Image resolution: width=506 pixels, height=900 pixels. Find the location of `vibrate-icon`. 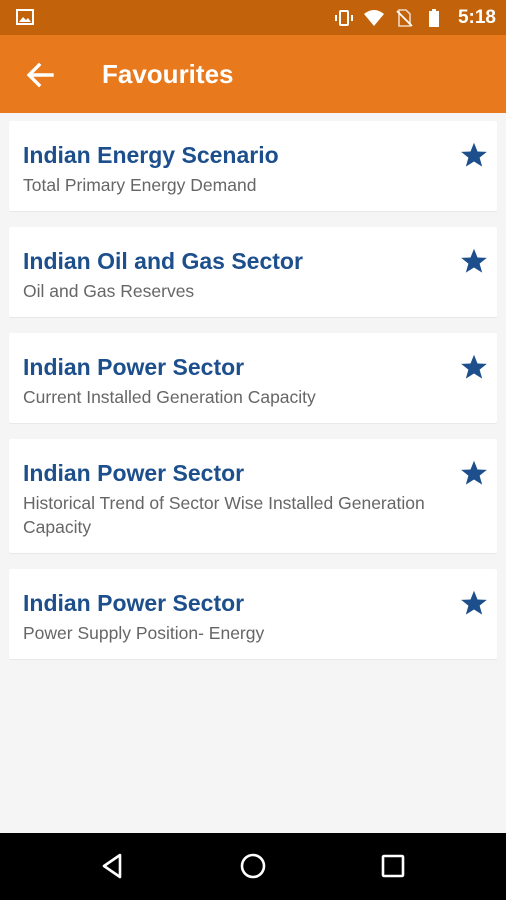

vibrate-icon is located at coordinates (343, 17).